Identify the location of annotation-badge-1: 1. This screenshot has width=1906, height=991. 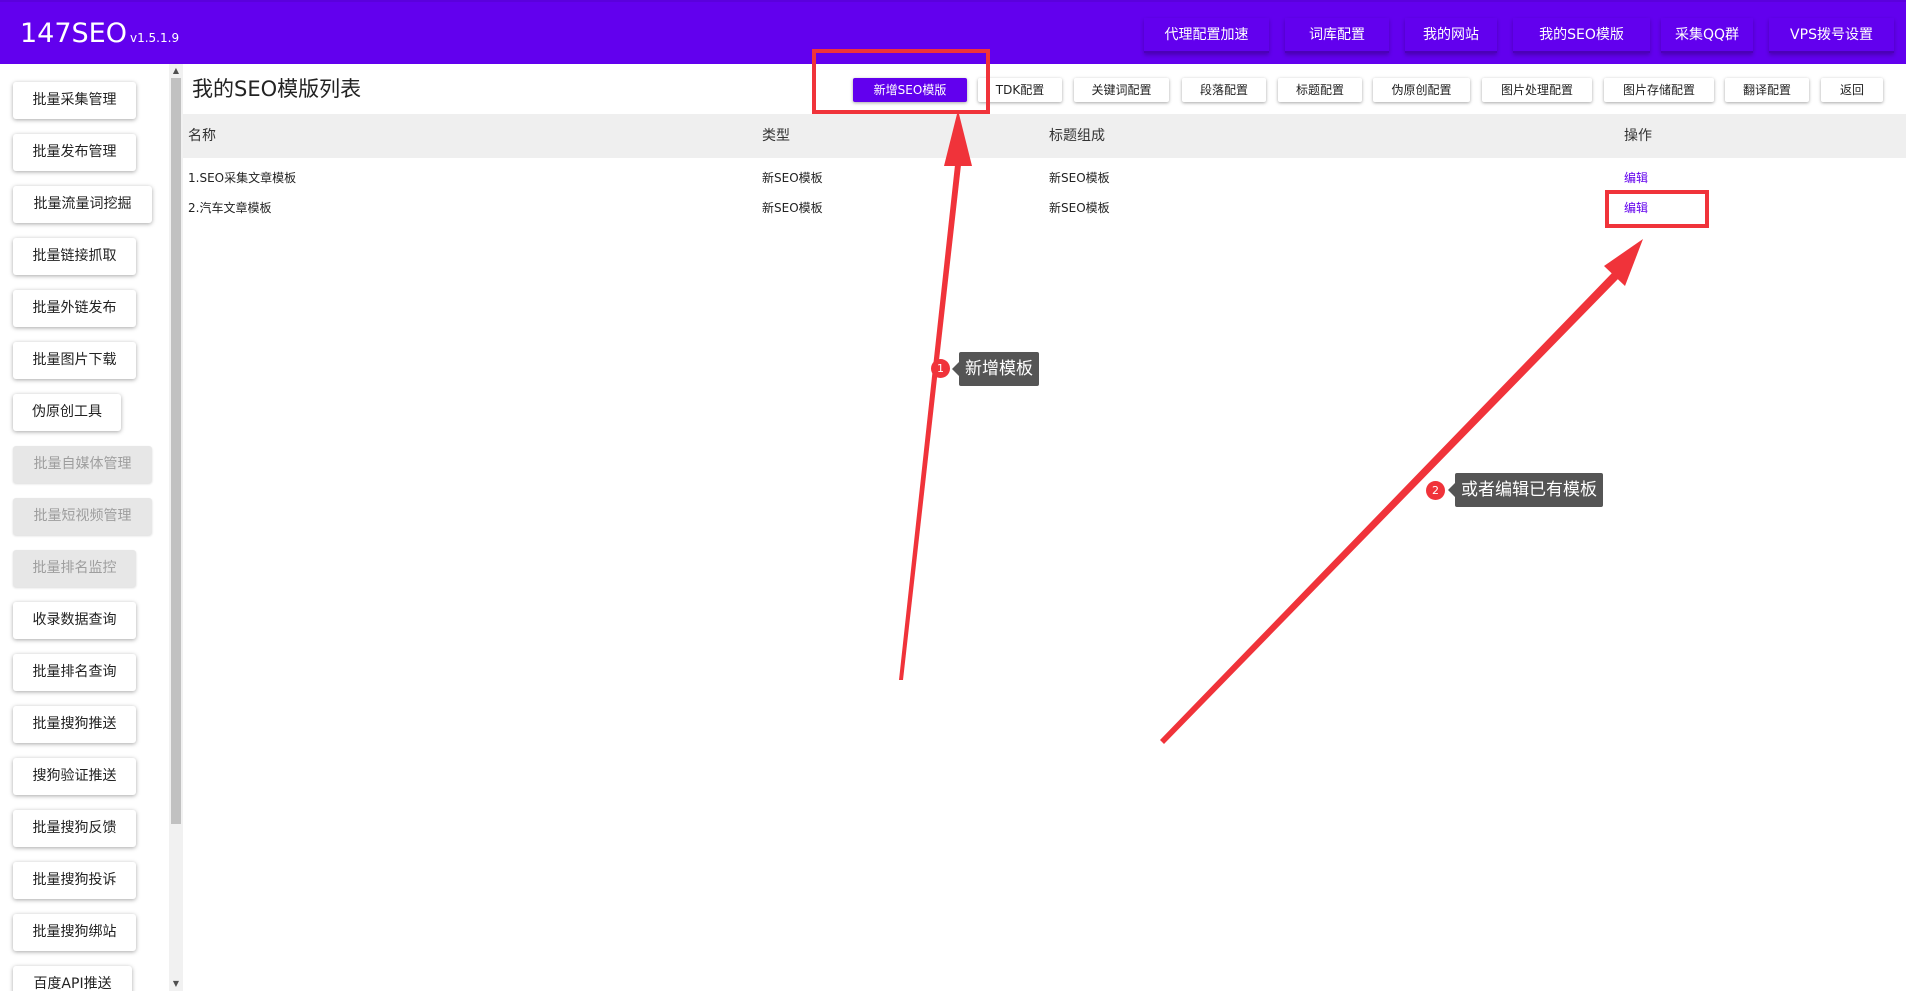
(940, 368).